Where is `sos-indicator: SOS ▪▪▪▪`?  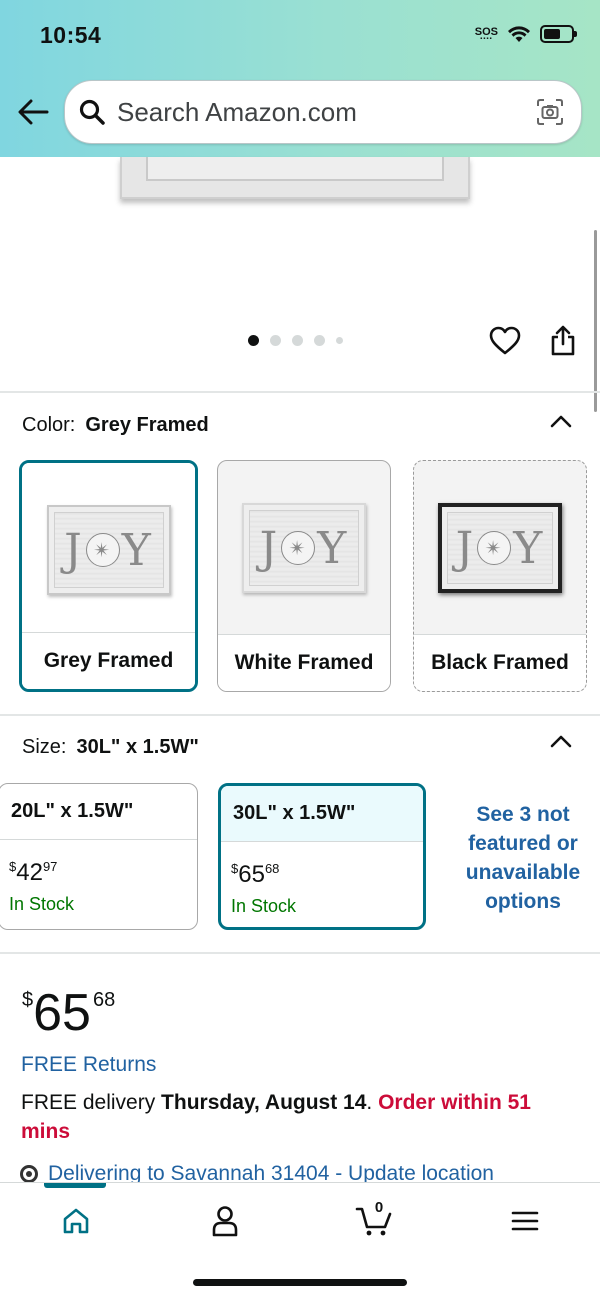 sos-indicator: SOS ▪▪▪▪ is located at coordinates (486, 33).